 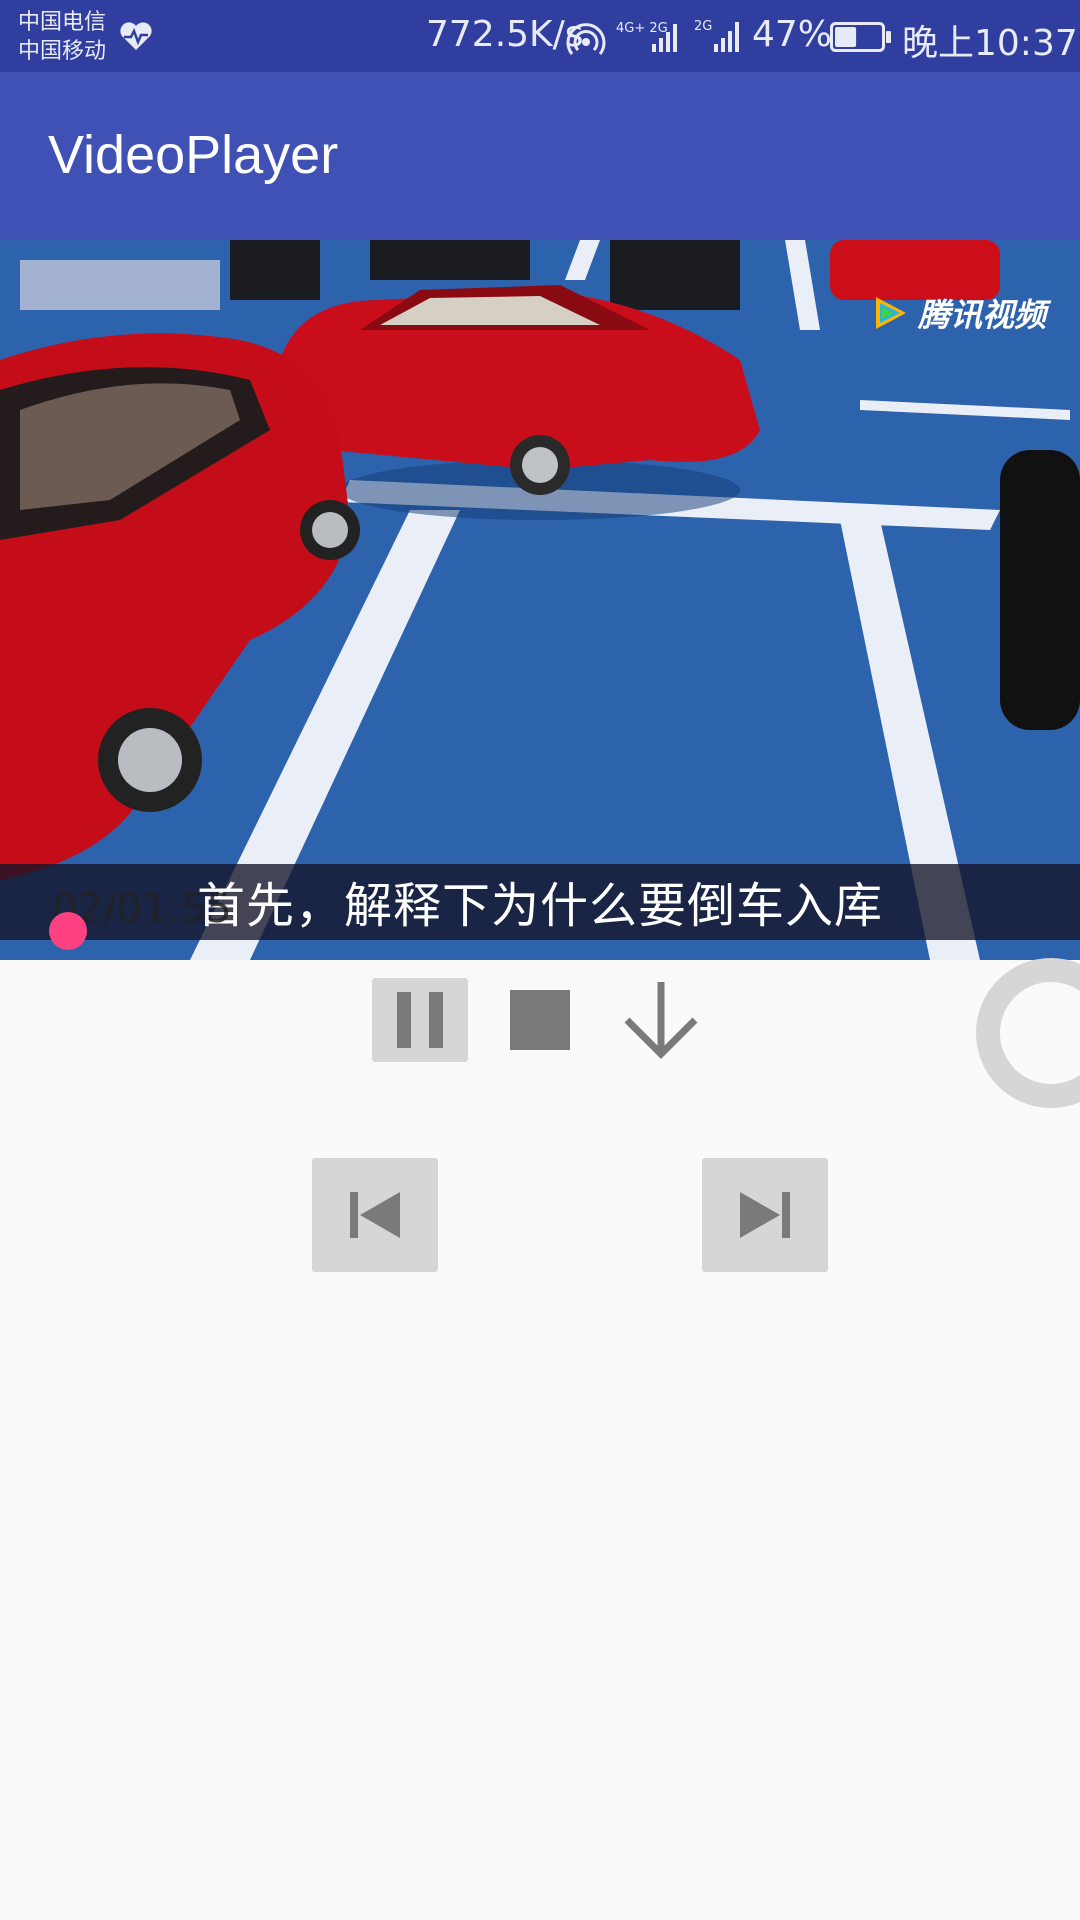 I want to click on stop-button, so click(x=540, y=1020).